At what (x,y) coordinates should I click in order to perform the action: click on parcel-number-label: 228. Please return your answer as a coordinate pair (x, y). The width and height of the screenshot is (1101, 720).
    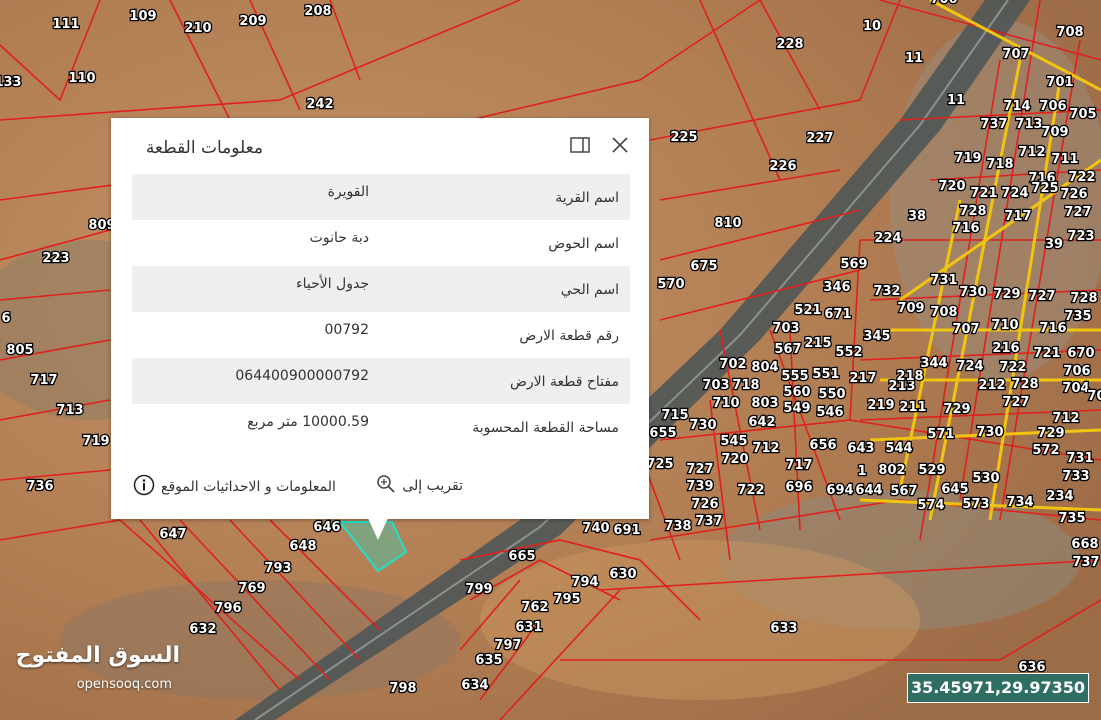
    Looking at the image, I should click on (789, 44).